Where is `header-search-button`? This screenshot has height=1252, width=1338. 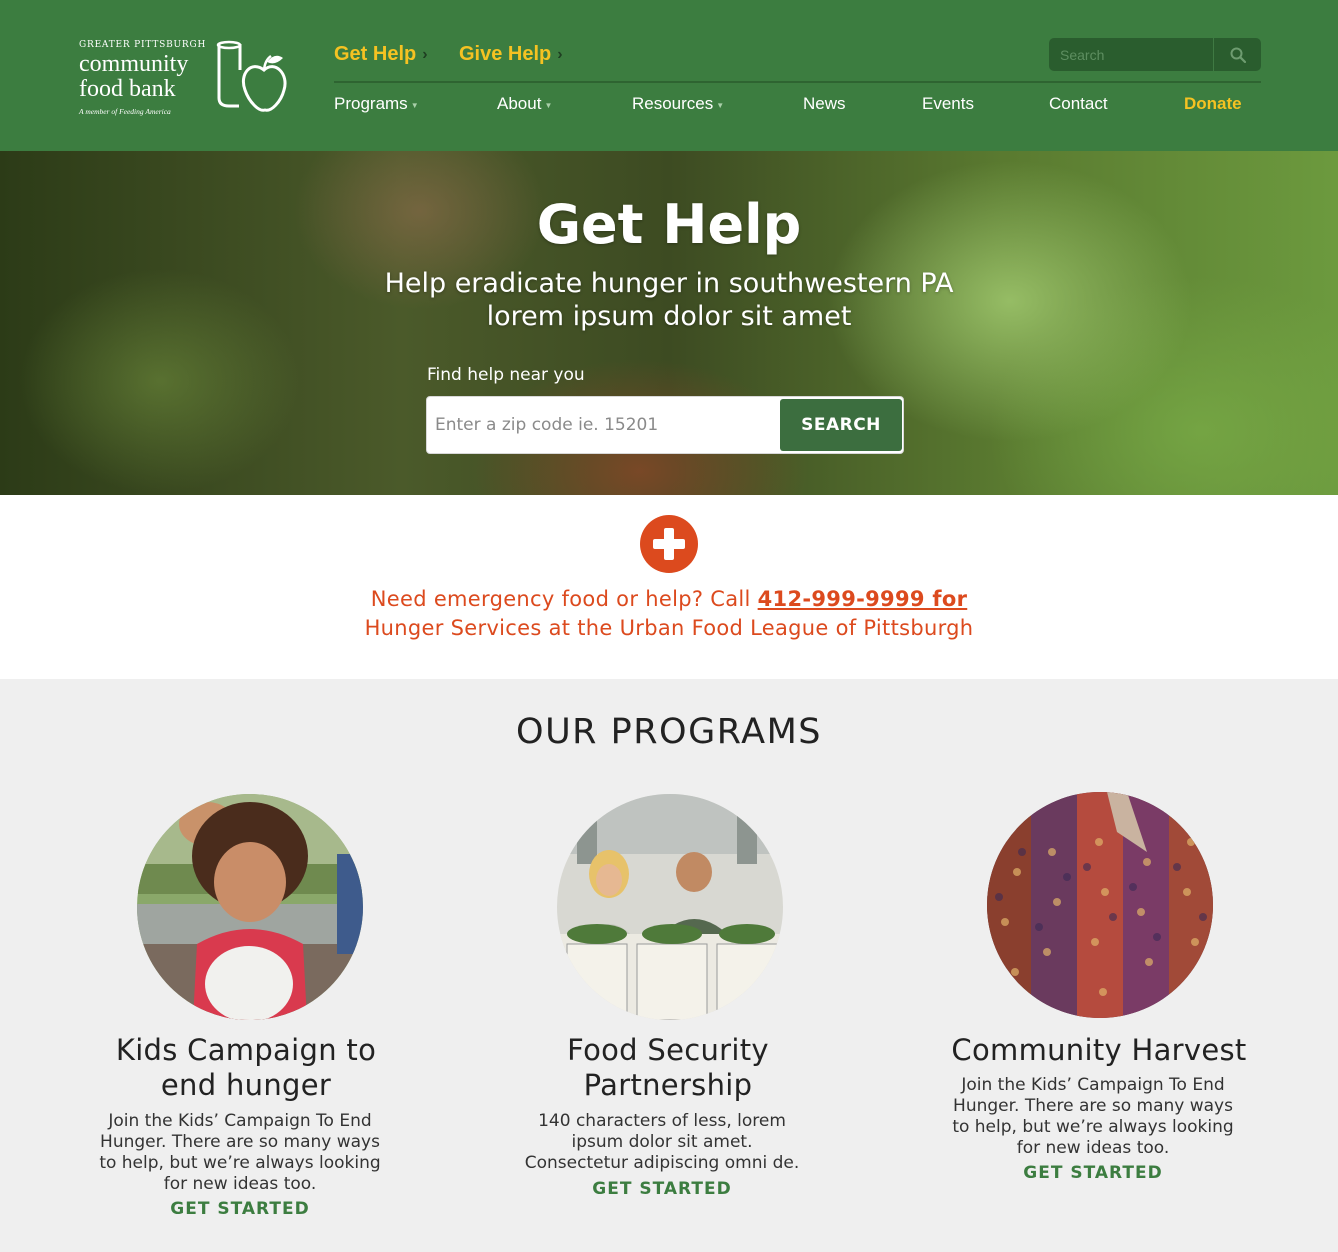 header-search-button is located at coordinates (1237, 54).